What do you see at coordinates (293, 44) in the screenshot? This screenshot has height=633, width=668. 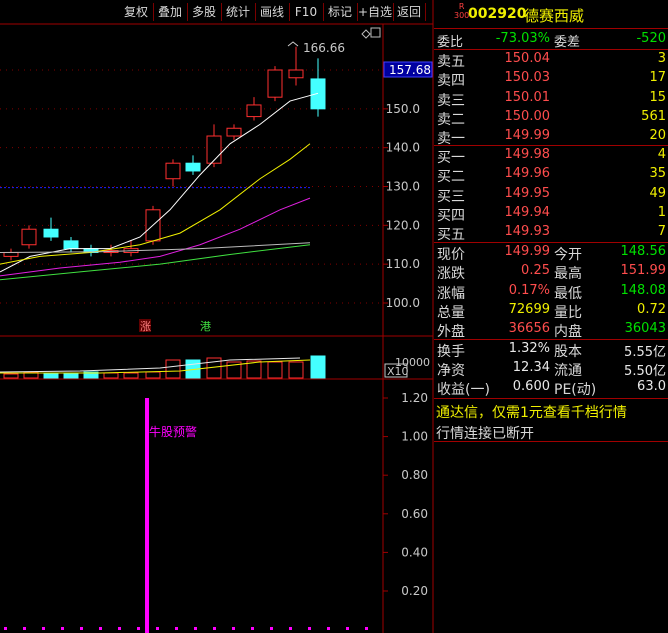 I see `high-marker-arrow` at bounding box center [293, 44].